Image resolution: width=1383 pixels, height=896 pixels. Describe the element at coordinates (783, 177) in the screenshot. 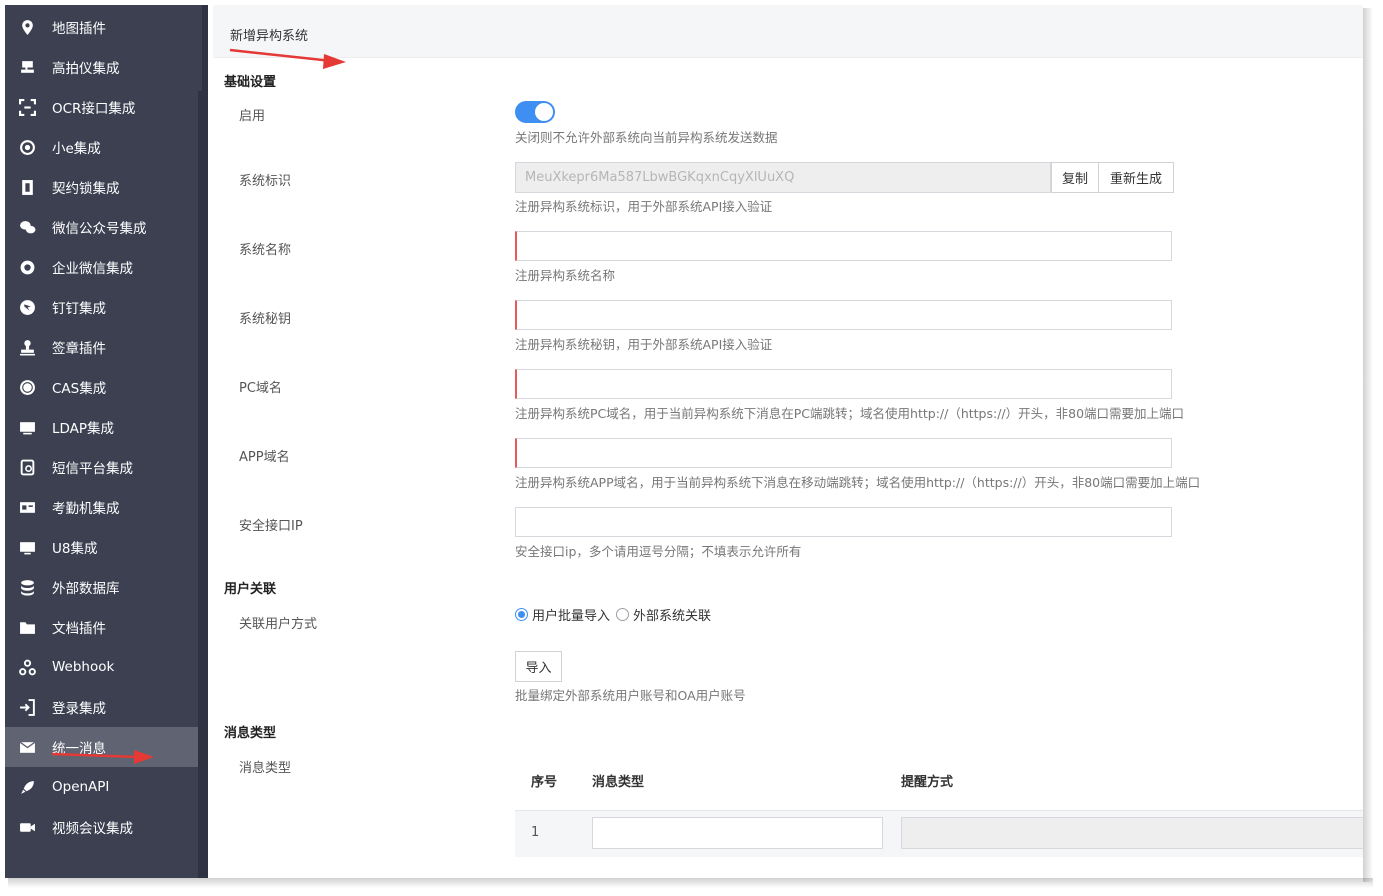

I see `system-id-field: MeuXkepr6Ma587LbwBGKqxnCqyXlUuXQ` at that location.